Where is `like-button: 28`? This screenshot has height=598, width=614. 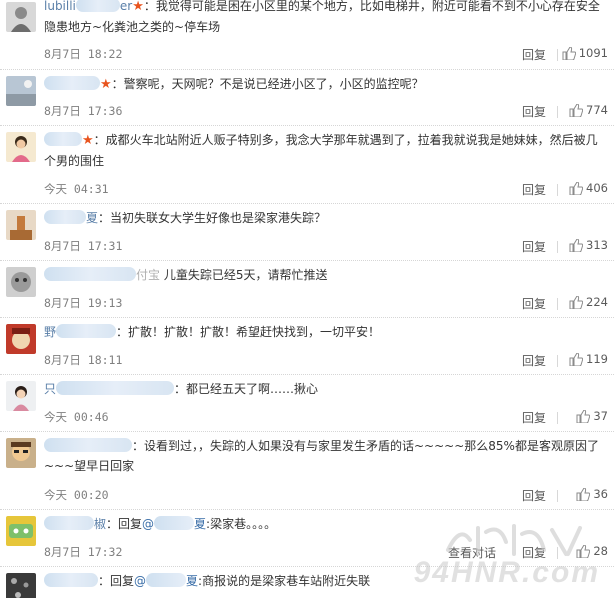
like-button: 28 is located at coordinates (592, 551).